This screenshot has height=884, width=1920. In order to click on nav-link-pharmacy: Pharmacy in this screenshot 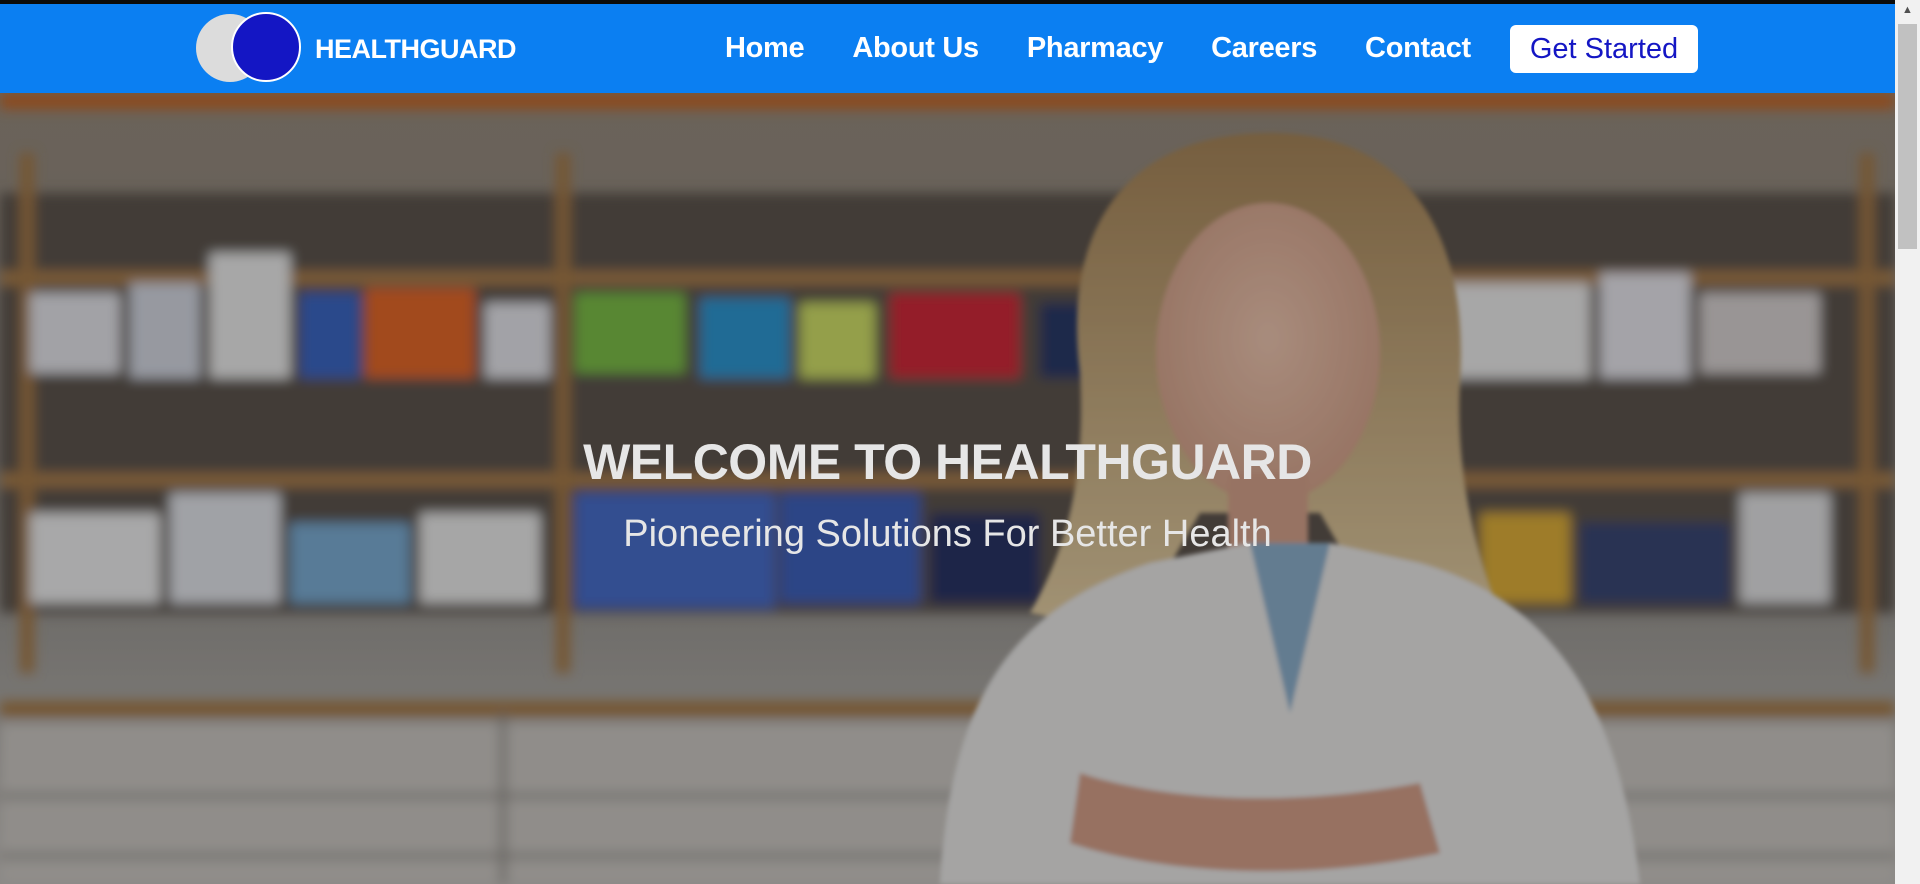, I will do `click(1095, 52)`.